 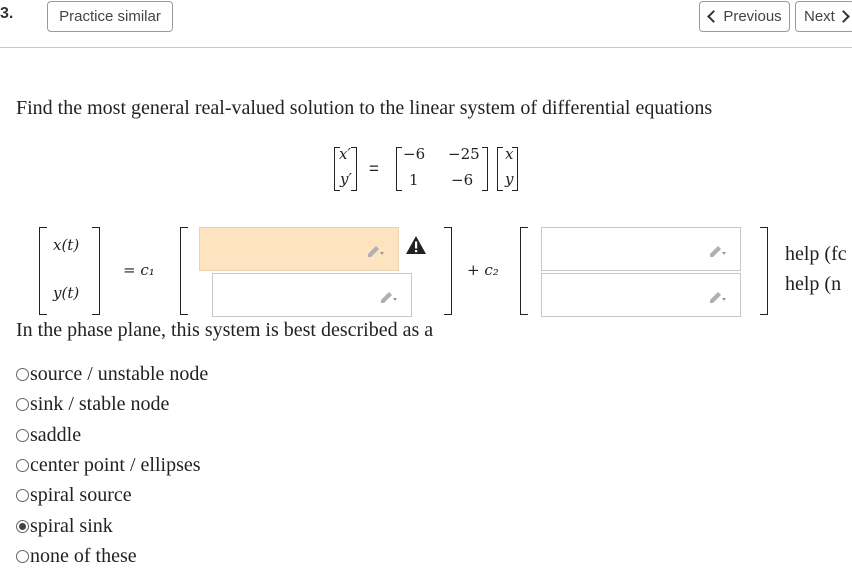 I want to click on option-label: source / unstable node, so click(x=119, y=374).